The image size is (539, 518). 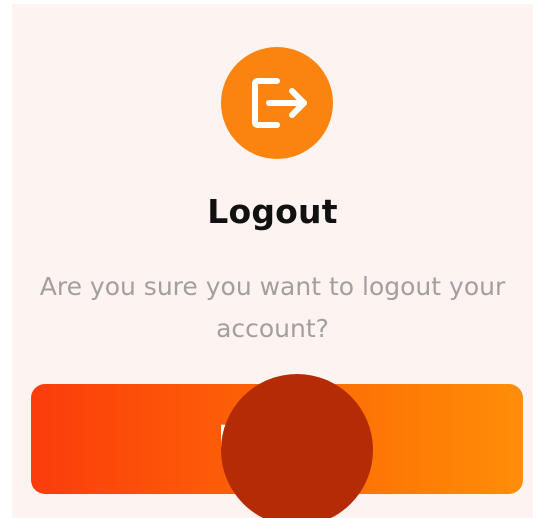 I want to click on touch-indicator, so click(x=297, y=446).